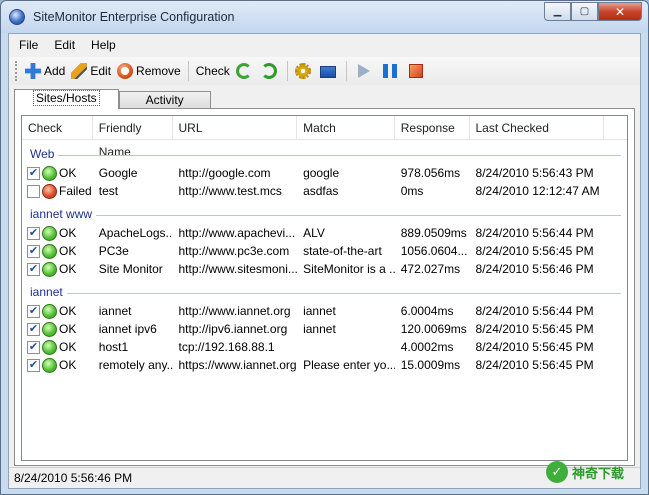 This screenshot has width=649, height=495. I want to click on toolbar-separator, so click(188, 71).